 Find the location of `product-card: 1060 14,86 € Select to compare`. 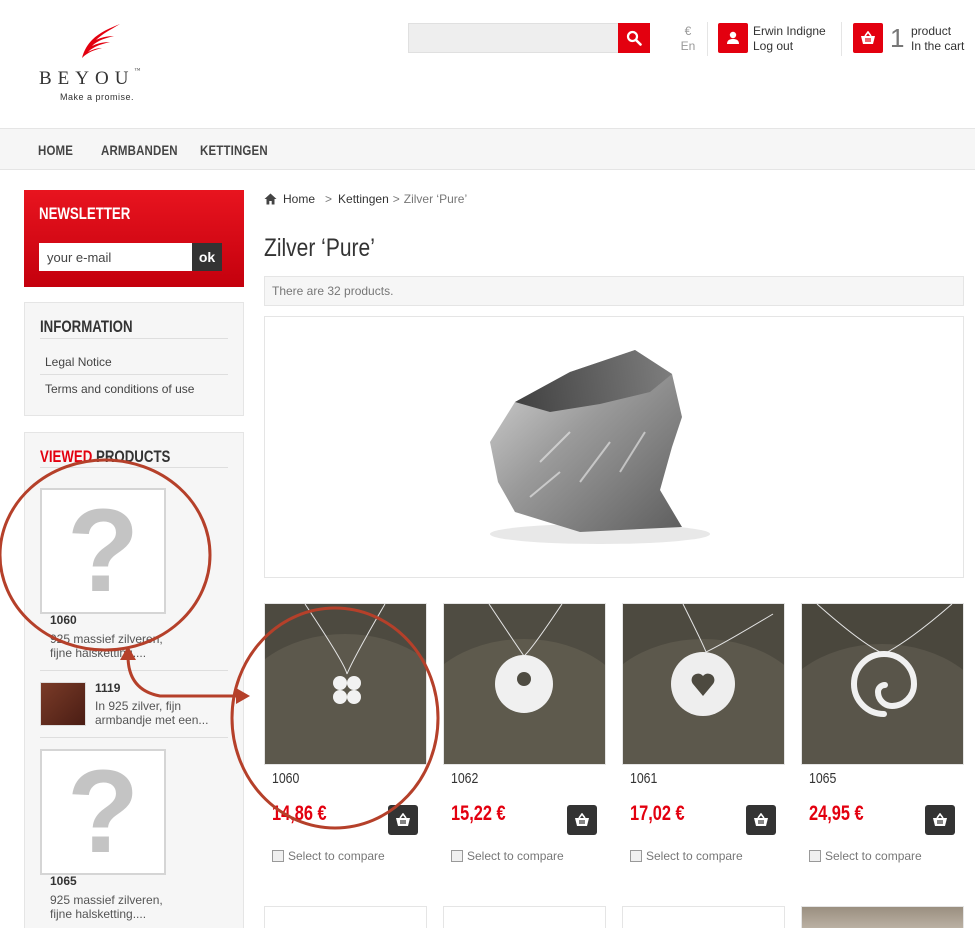

product-card: 1060 14,86 € Select to compare is located at coordinates (345, 738).